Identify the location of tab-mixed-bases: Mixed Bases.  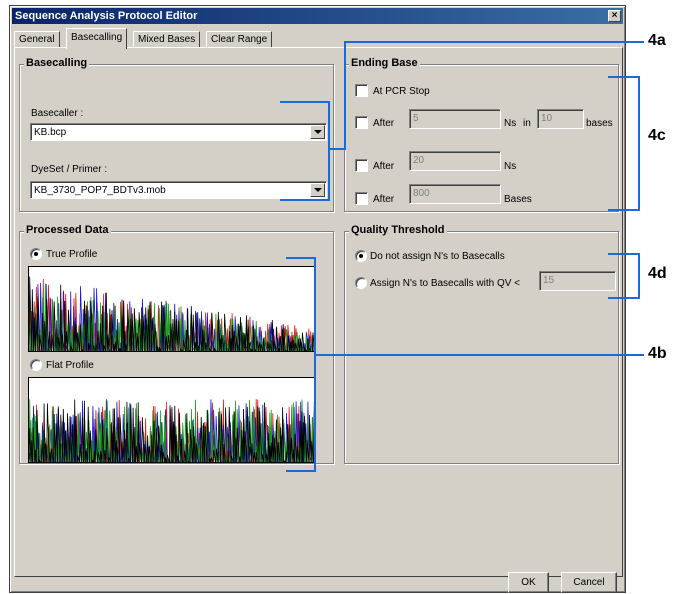
(167, 39).